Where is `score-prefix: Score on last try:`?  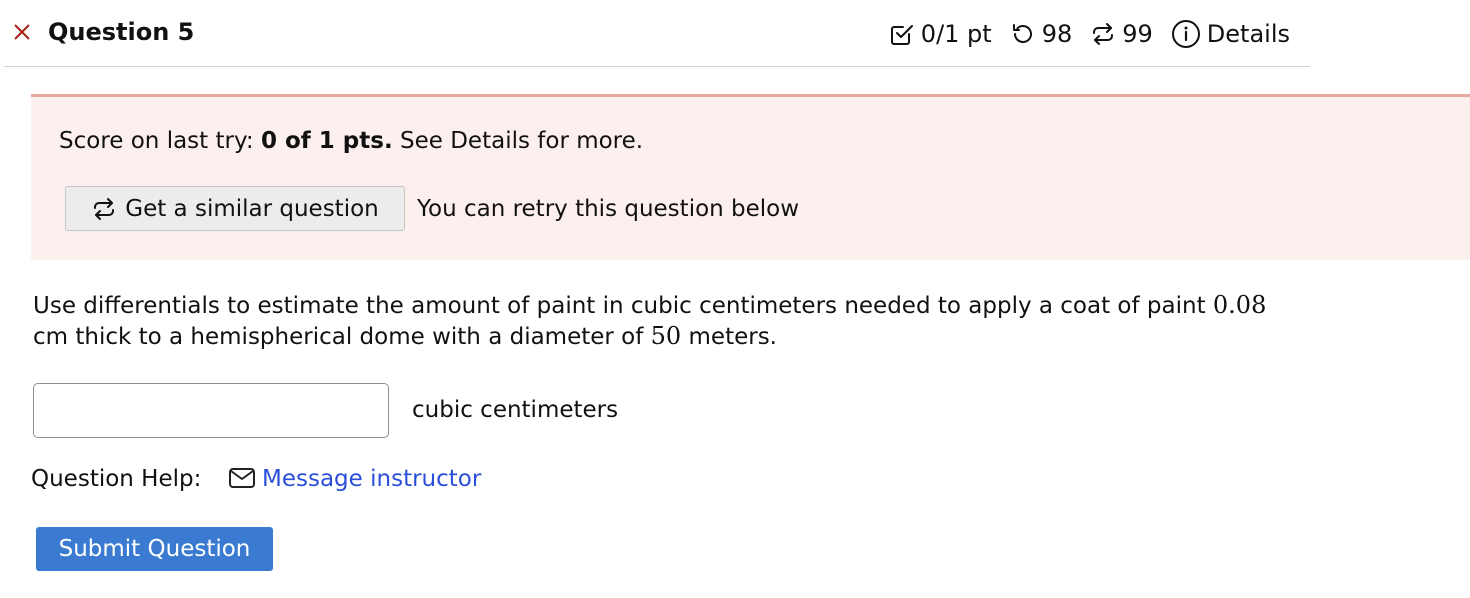
score-prefix: Score on last try: is located at coordinates (160, 141).